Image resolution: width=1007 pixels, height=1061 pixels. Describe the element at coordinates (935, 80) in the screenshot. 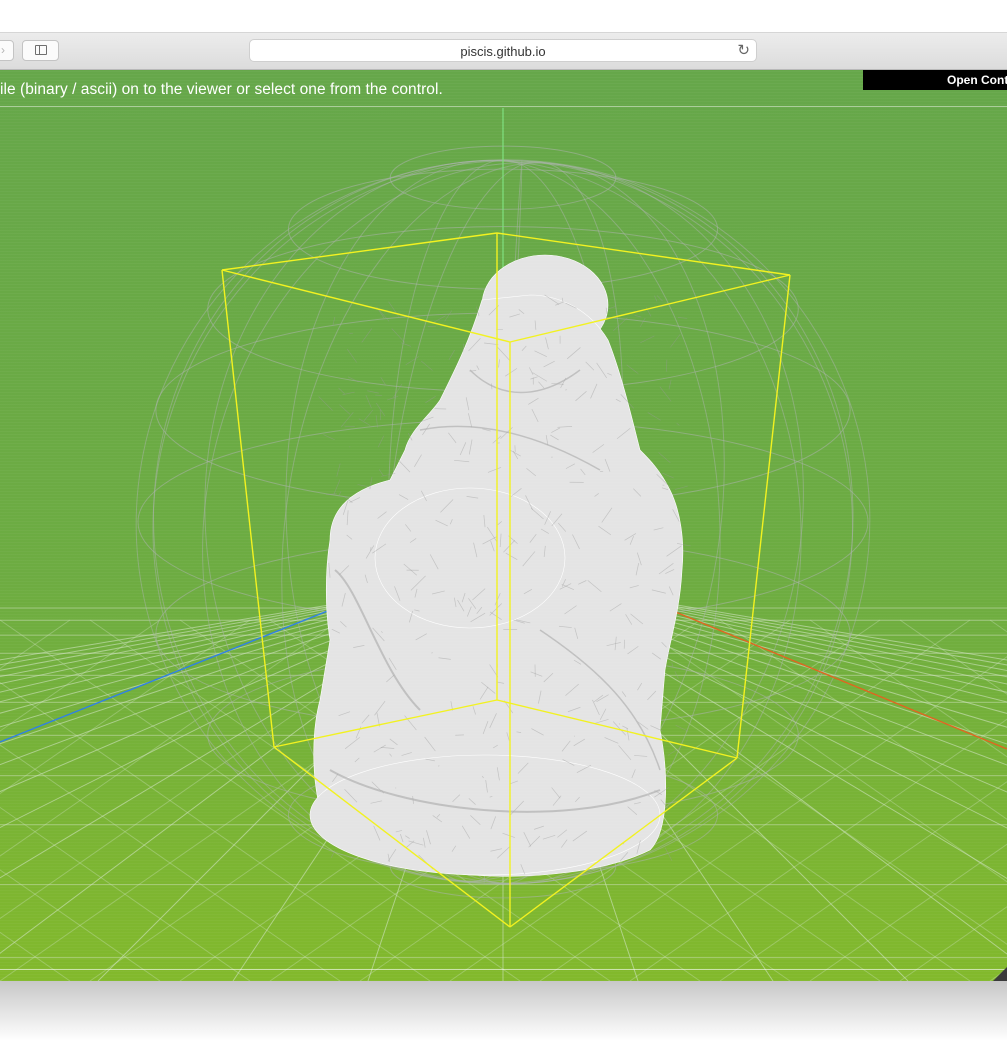

I see `open-controls-button: Open Contr` at that location.